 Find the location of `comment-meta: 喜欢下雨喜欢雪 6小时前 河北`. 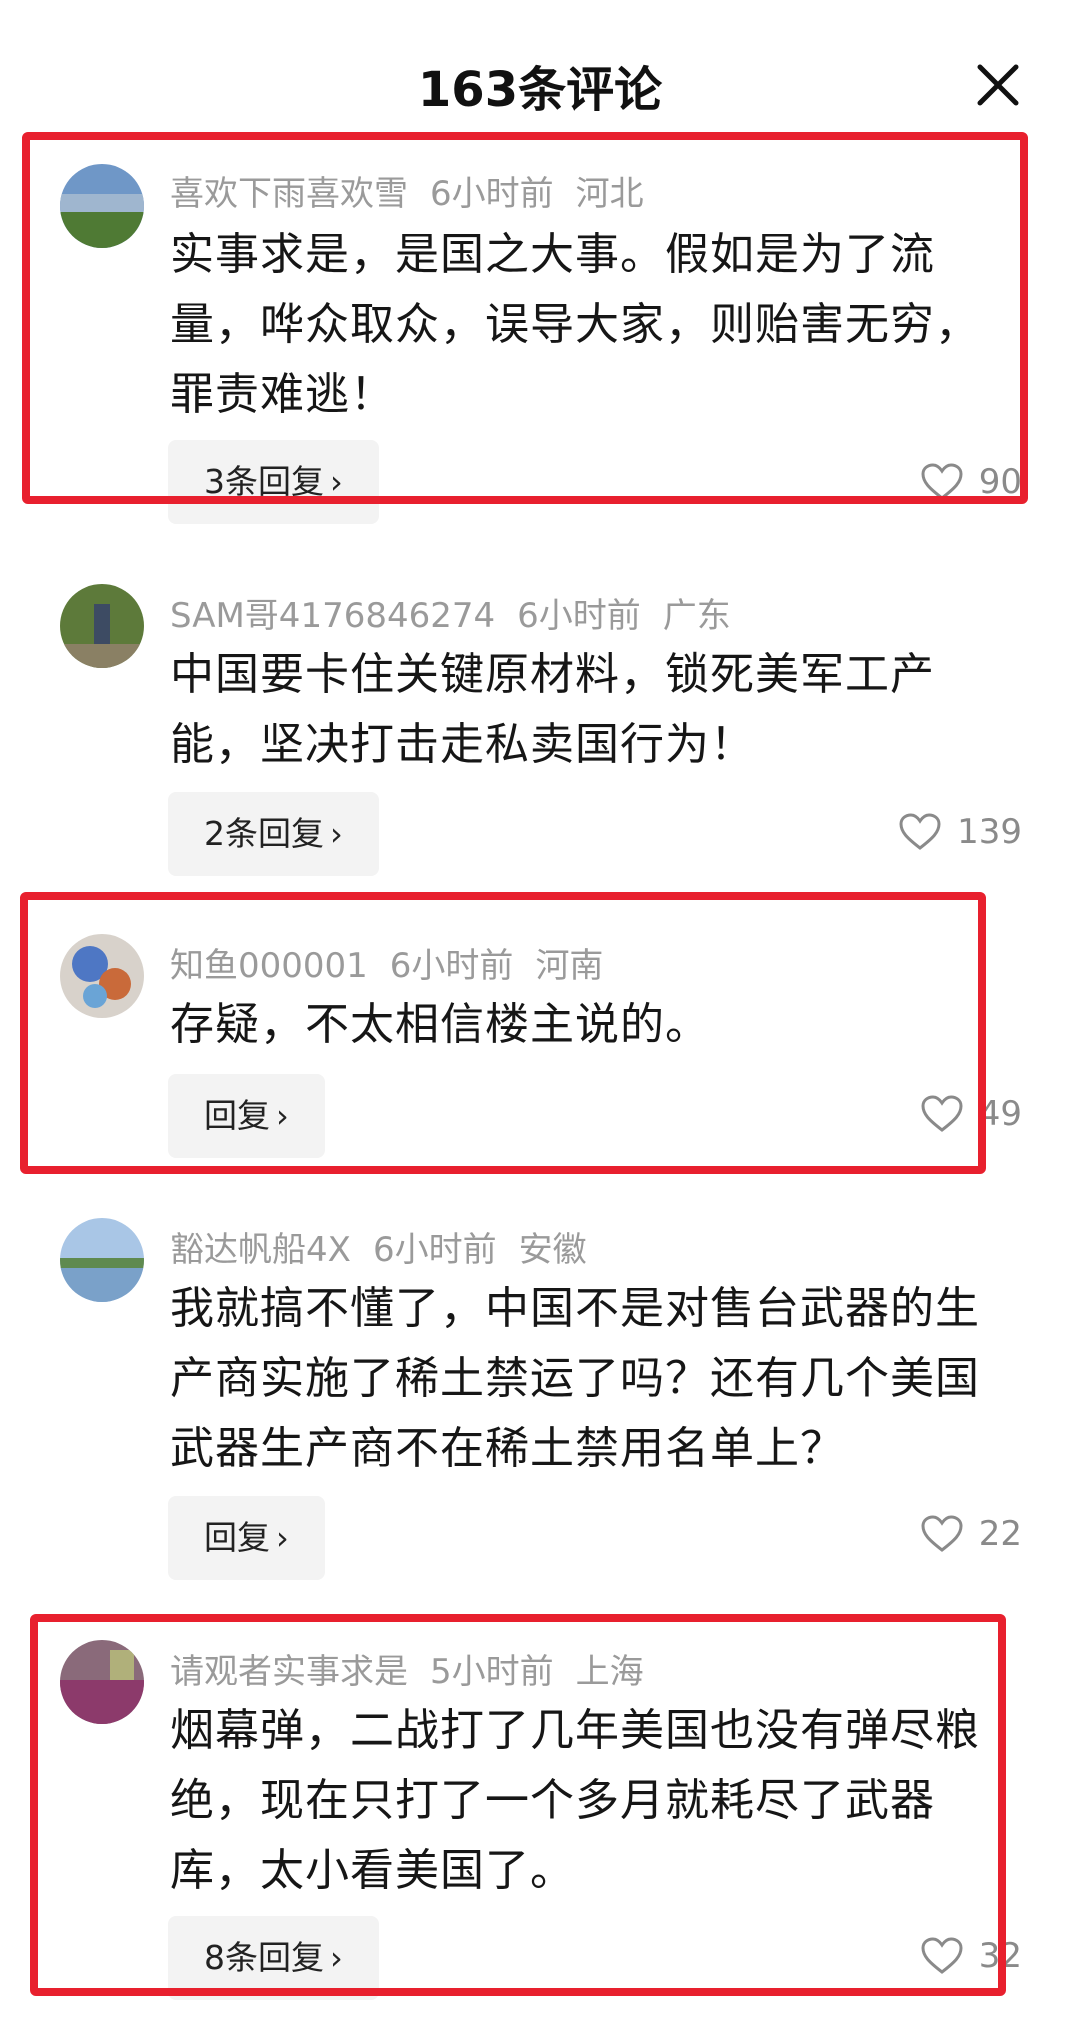

comment-meta: 喜欢下雨喜欢雪 6小时前 河北 is located at coordinates (418, 190).